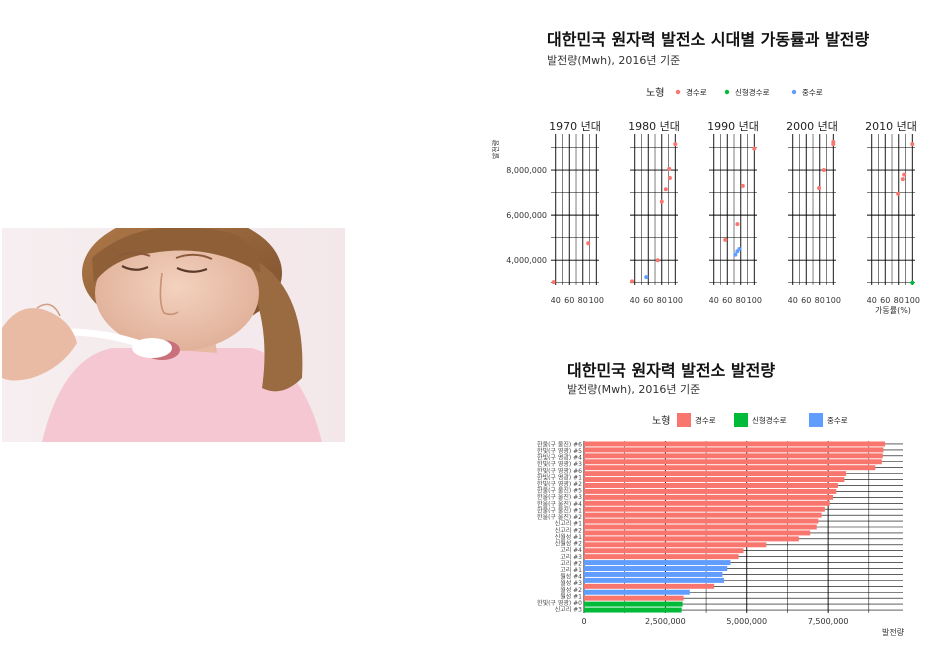 The height and width of the screenshot is (664, 943). Describe the element at coordinates (655, 212) in the screenshot. I see `facet-panel: 1980 년대 40 60 80 100` at that location.